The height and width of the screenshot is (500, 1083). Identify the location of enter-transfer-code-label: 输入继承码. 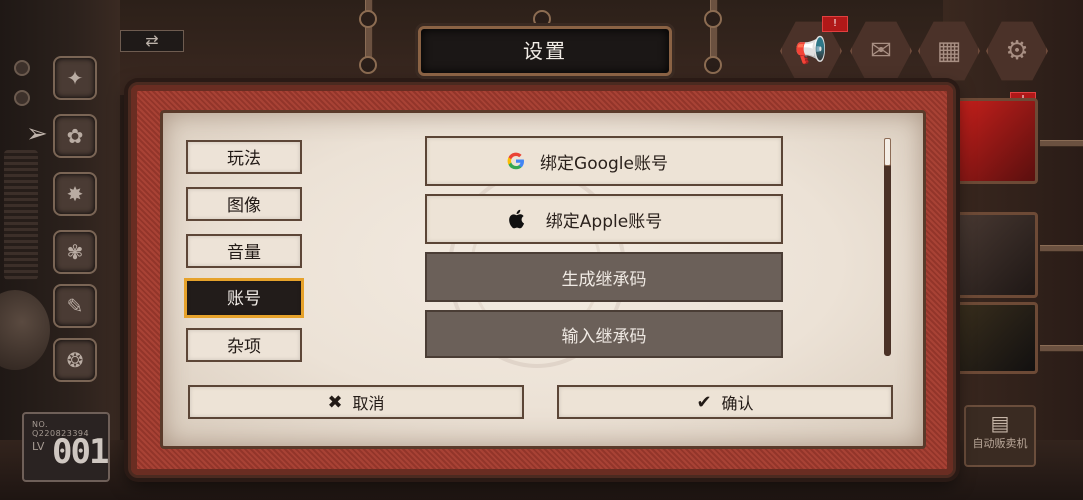
(604, 336).